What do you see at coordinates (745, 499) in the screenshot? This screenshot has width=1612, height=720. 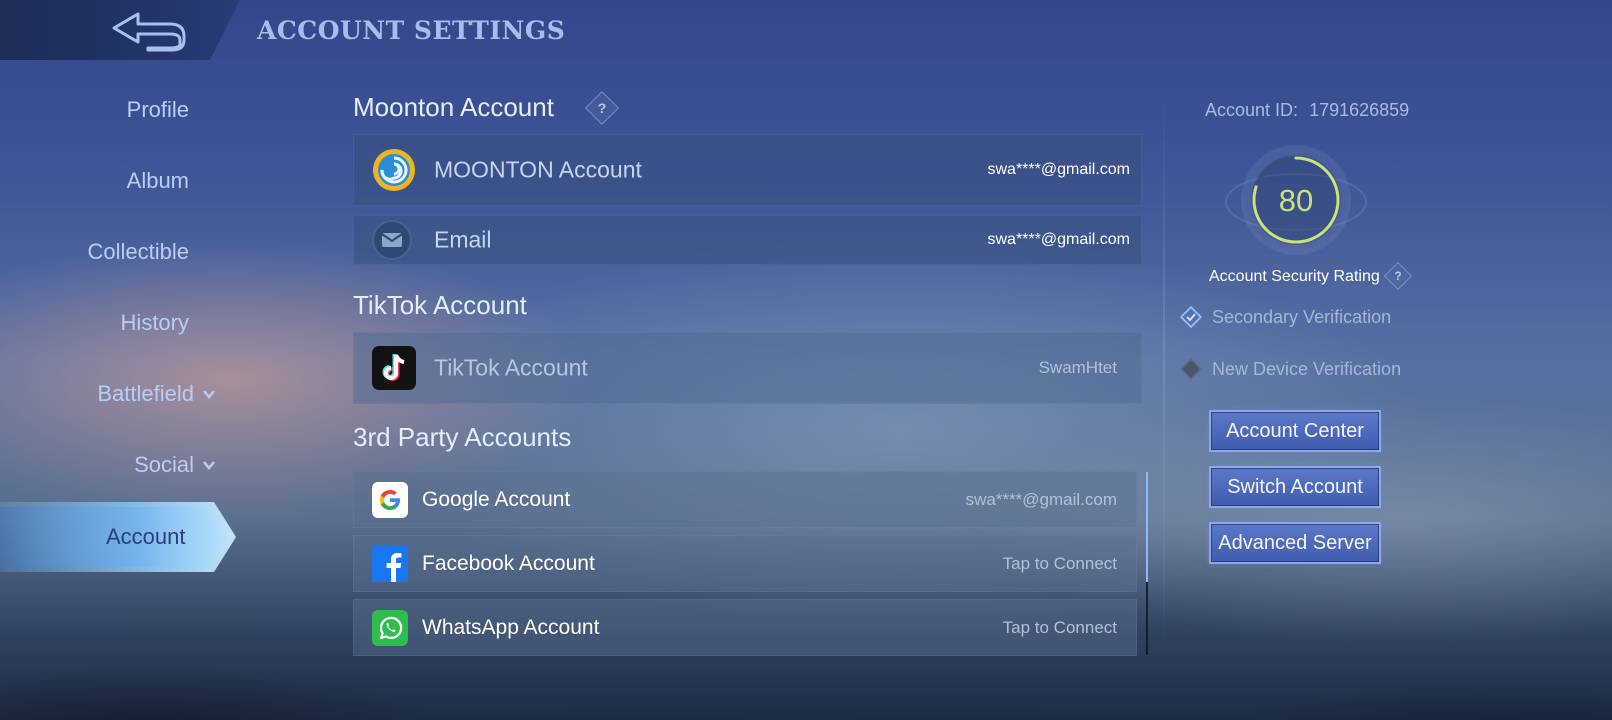 I see `google-account-row: Google Account swa****@gmail.com` at bounding box center [745, 499].